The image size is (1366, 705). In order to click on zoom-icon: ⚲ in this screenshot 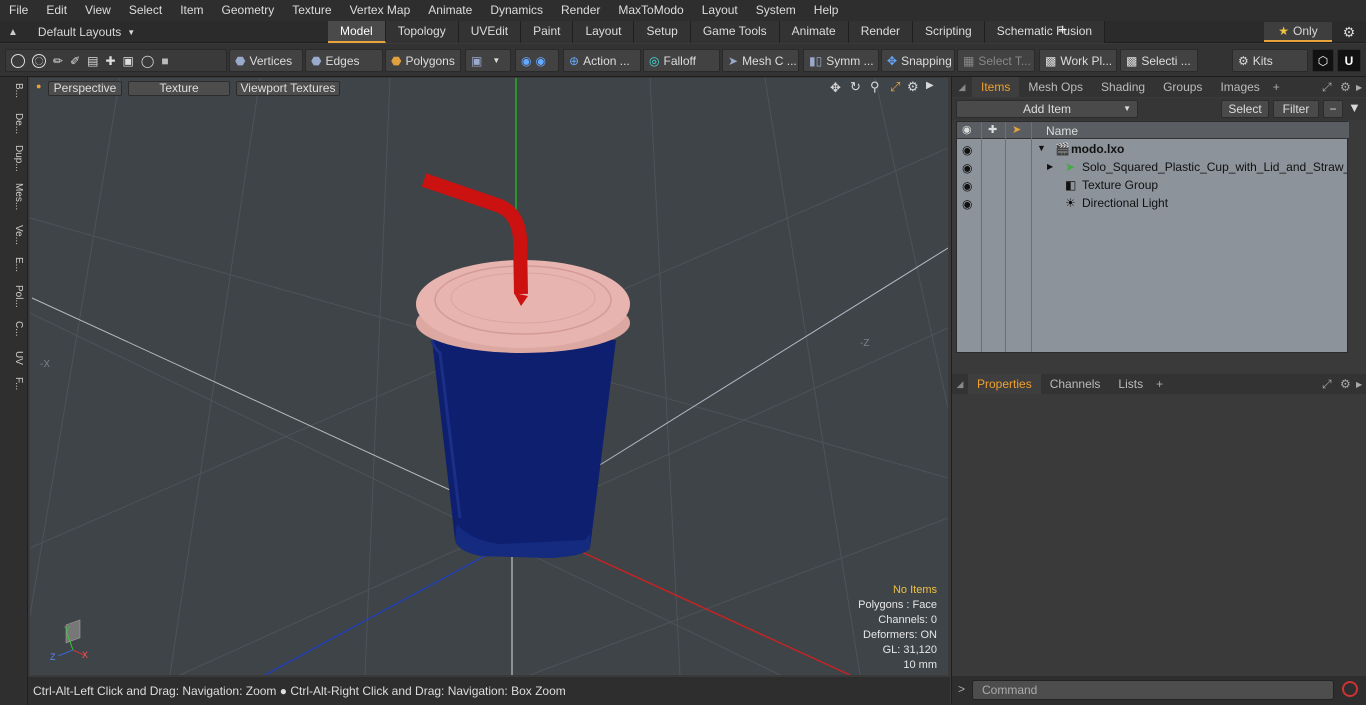, I will do `click(875, 87)`.